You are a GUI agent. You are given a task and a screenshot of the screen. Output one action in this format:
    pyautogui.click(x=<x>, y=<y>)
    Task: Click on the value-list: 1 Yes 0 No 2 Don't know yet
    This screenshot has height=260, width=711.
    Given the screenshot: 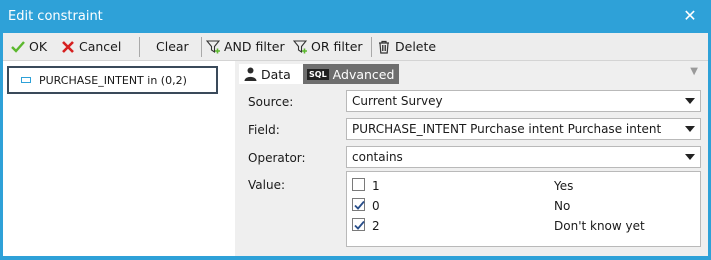 What is the action you would take?
    pyautogui.click(x=523, y=209)
    